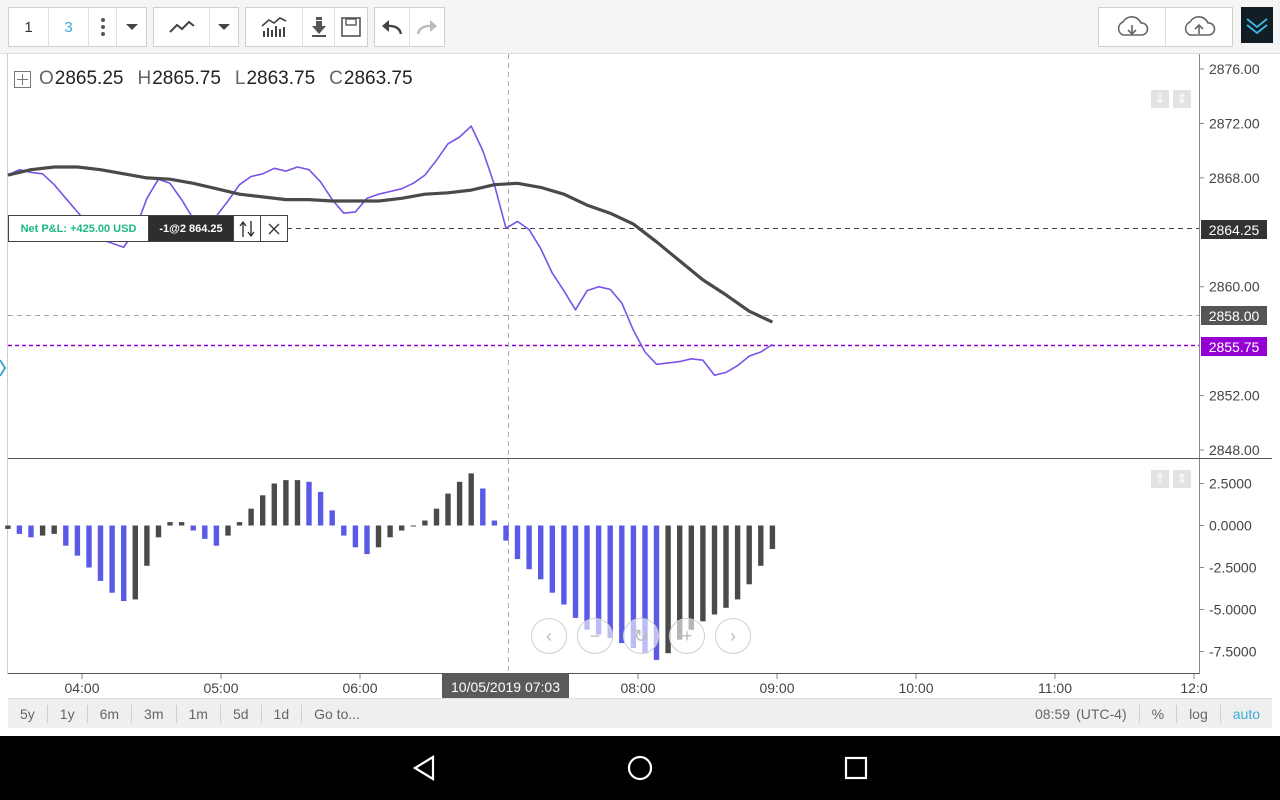 The image size is (1280, 800). I want to click on collapse-icon, so click(1257, 25).